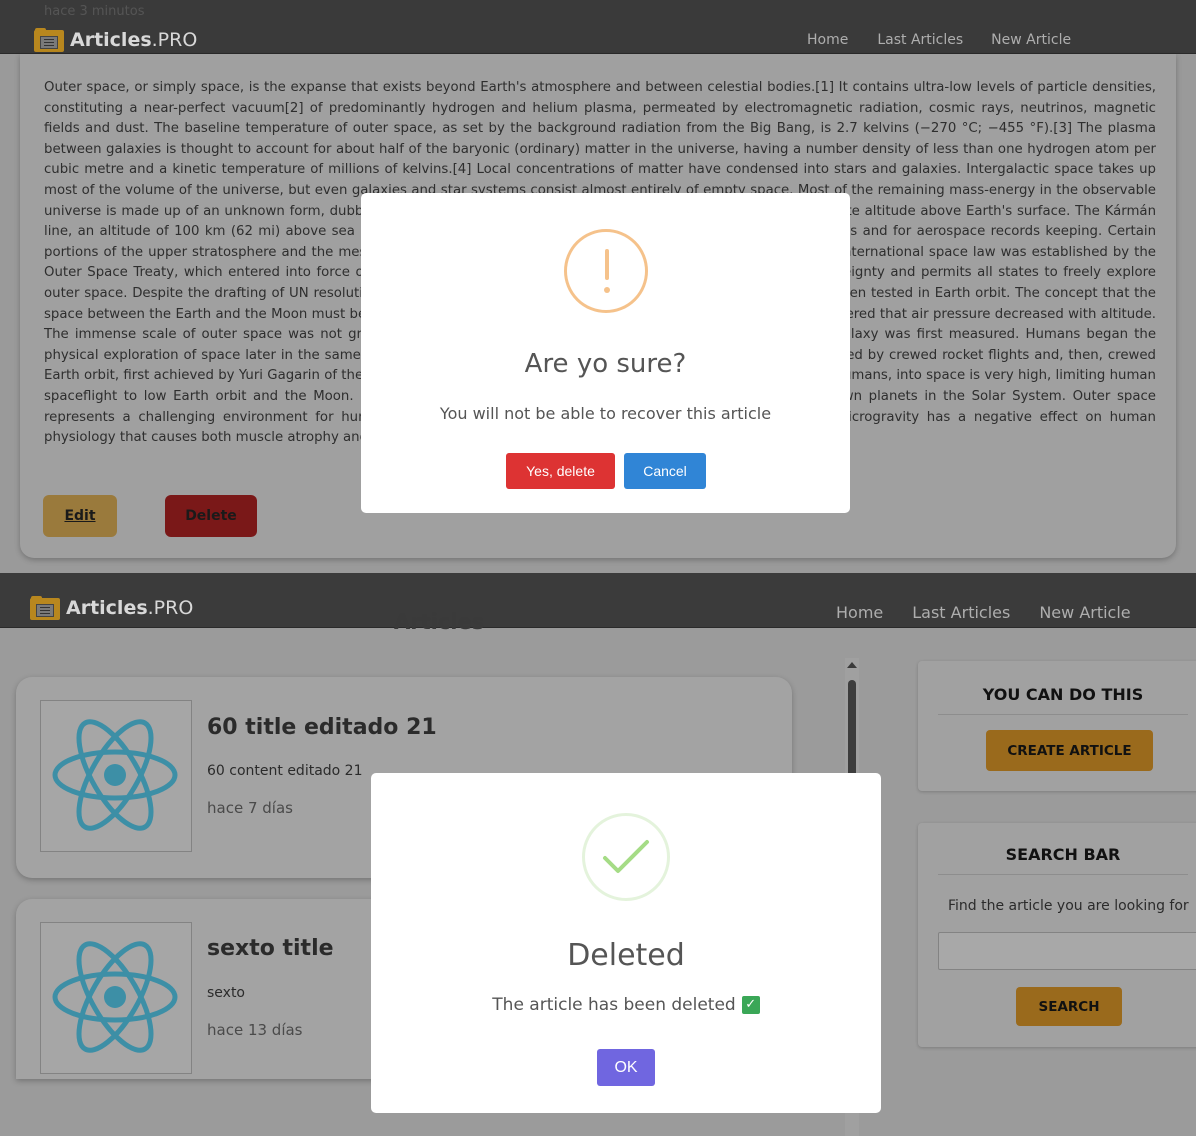 The height and width of the screenshot is (1136, 1196). I want to click on confirm-delete-button: Yes, delete, so click(560, 471).